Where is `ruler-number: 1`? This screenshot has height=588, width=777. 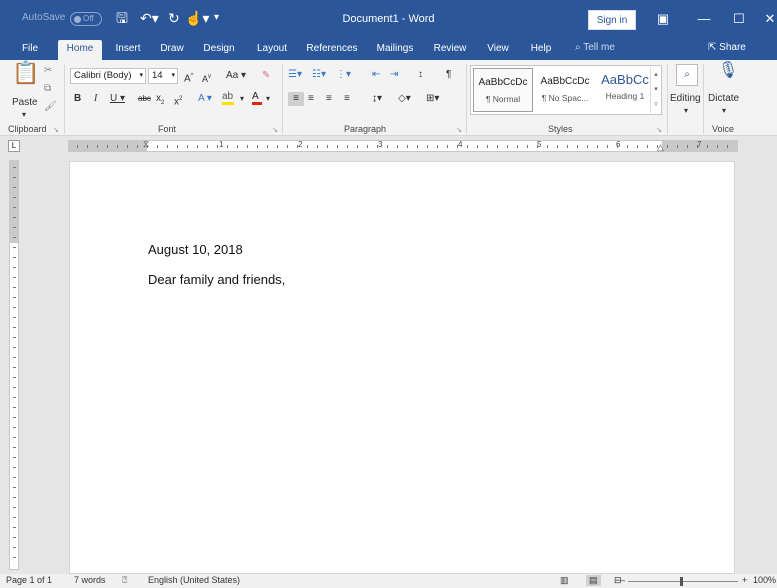 ruler-number: 1 is located at coordinates (221, 144).